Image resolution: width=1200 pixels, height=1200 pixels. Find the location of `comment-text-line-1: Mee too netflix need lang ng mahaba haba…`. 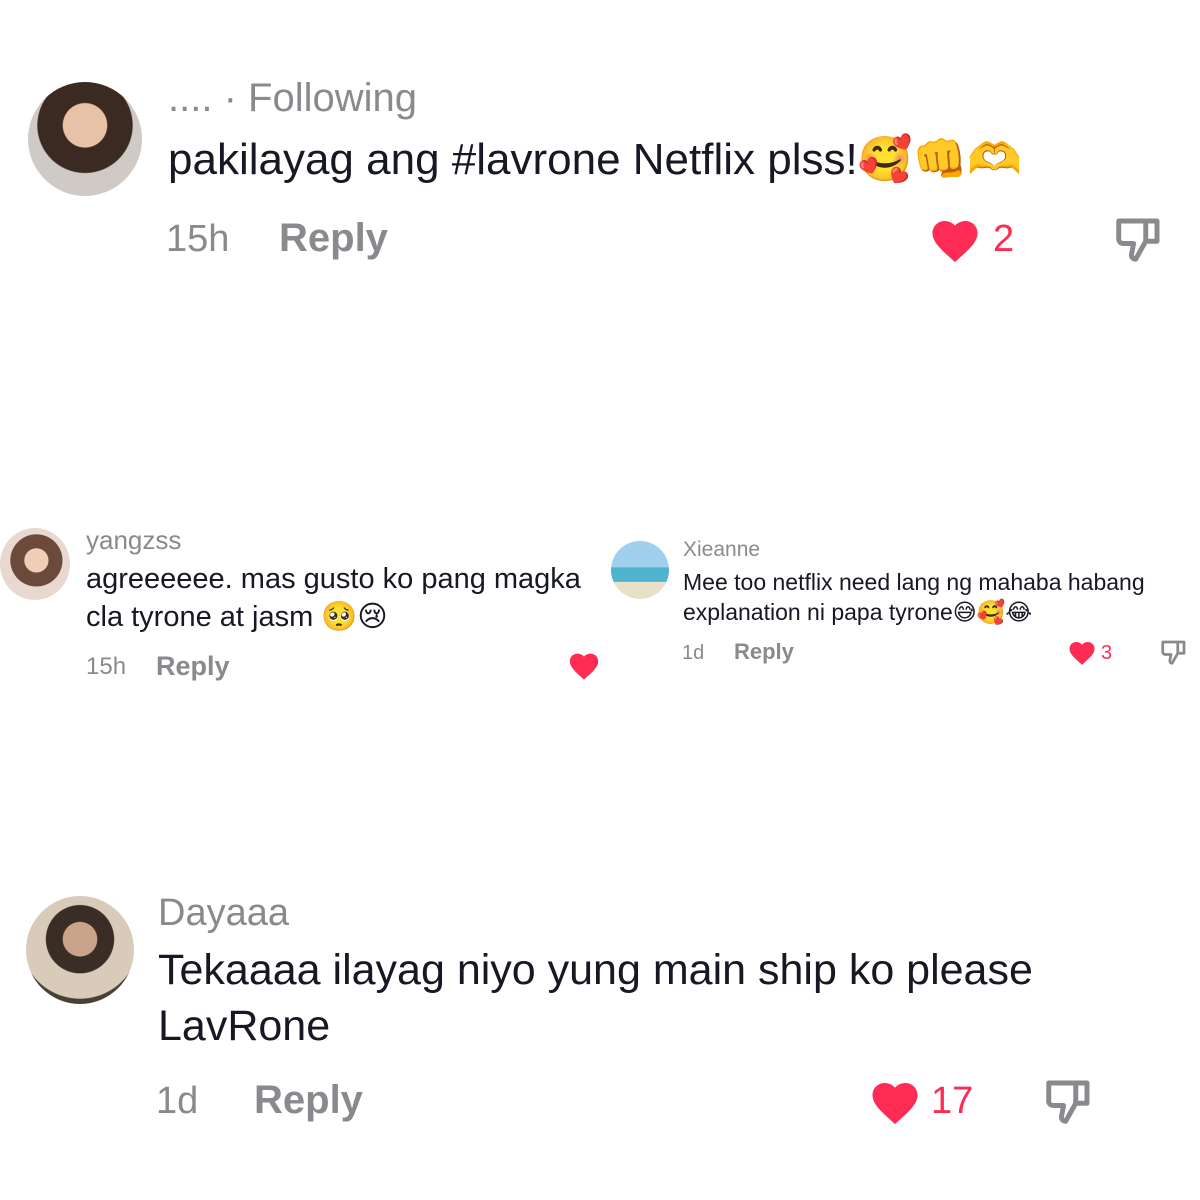

comment-text-line-1: Mee too netflix need lang ng mahaba haba… is located at coordinates (914, 582).